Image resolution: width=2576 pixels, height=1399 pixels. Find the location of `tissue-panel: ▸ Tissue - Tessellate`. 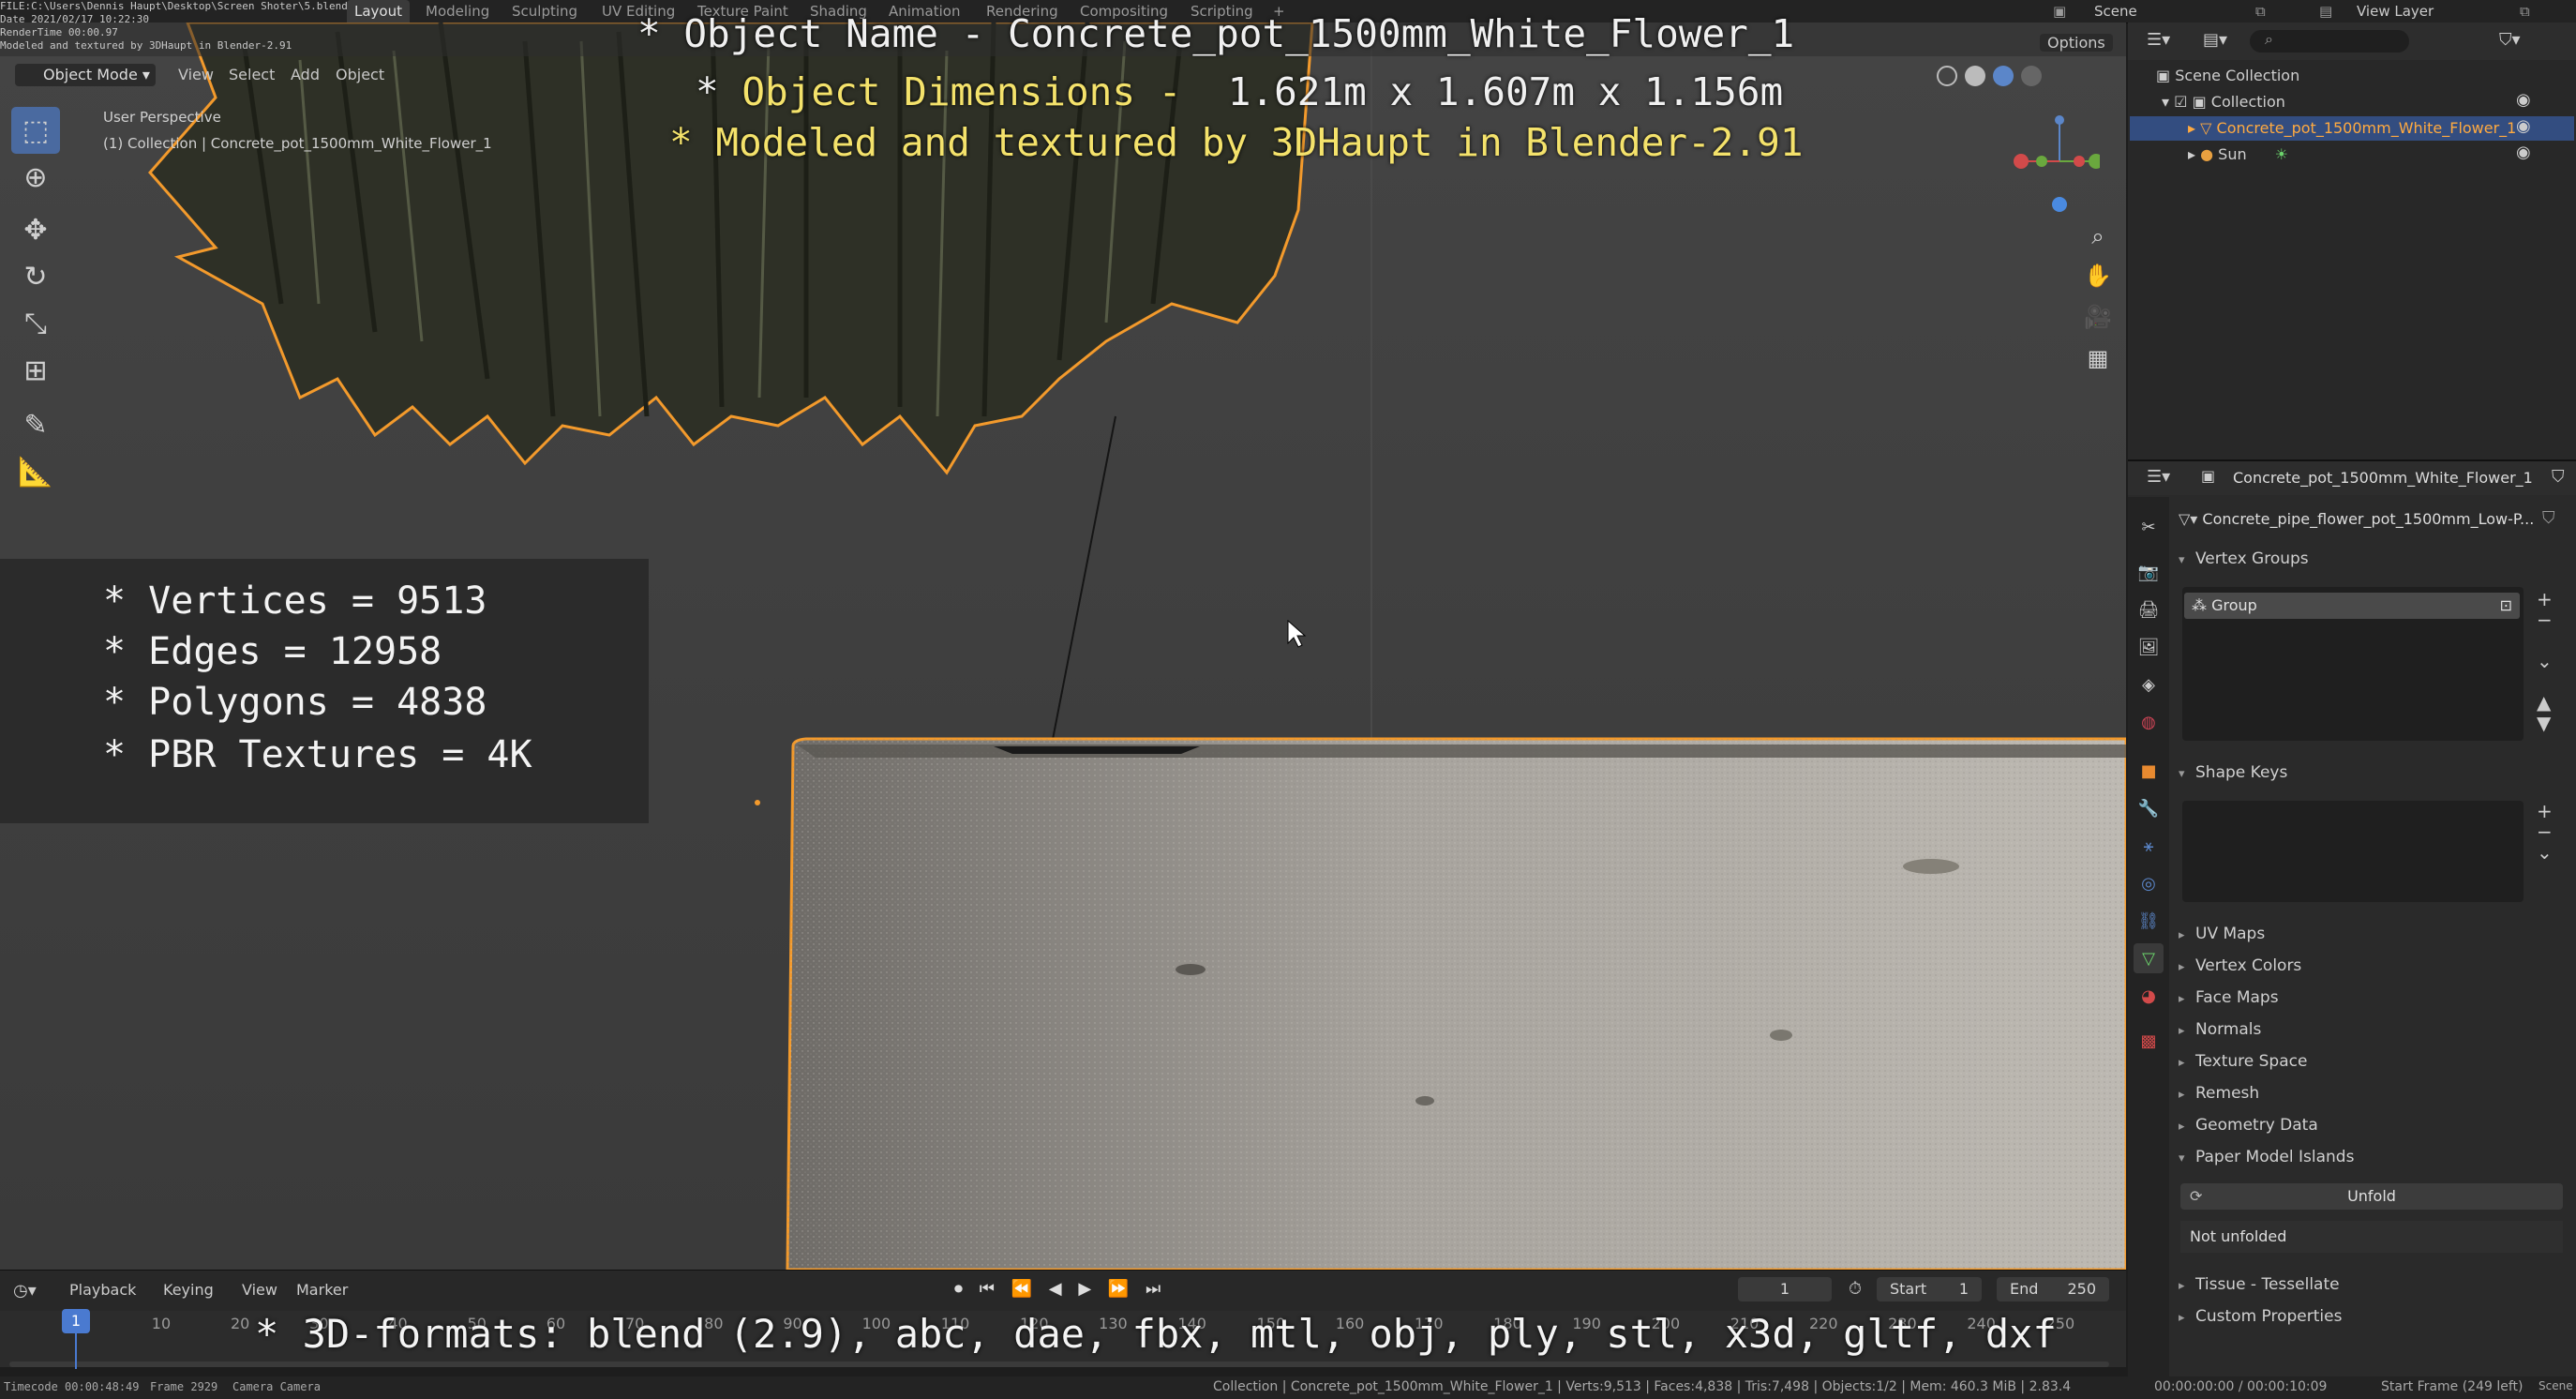

tissue-panel: ▸ Tissue - Tessellate is located at coordinates (2259, 1284).